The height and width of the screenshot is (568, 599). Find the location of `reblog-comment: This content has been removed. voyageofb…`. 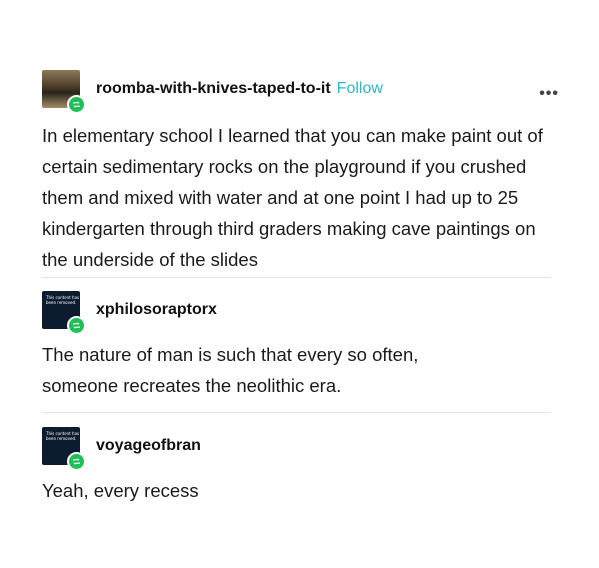

reblog-comment: This content has been removed. voyageofb… is located at coordinates (296, 472).